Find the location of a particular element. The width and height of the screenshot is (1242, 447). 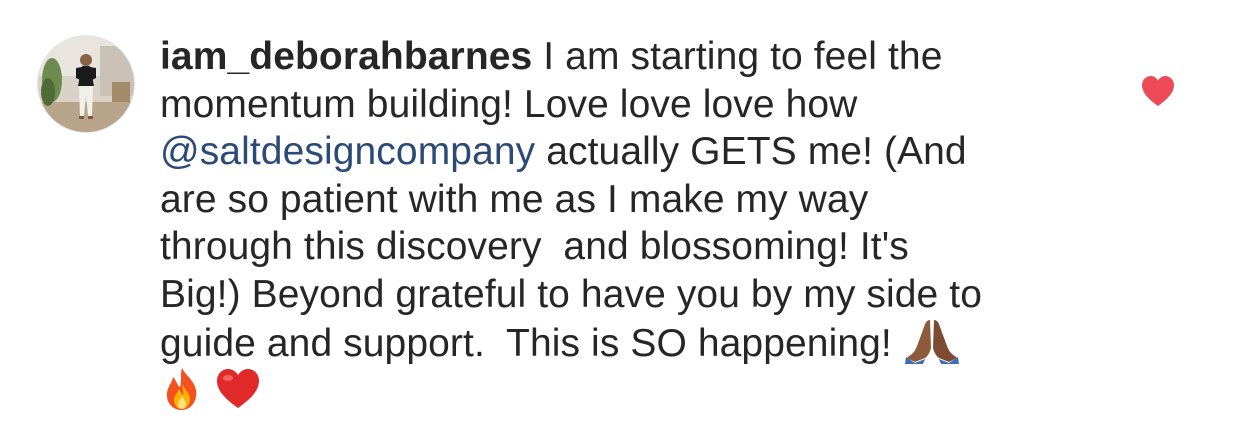

avatar is located at coordinates (86, 84).